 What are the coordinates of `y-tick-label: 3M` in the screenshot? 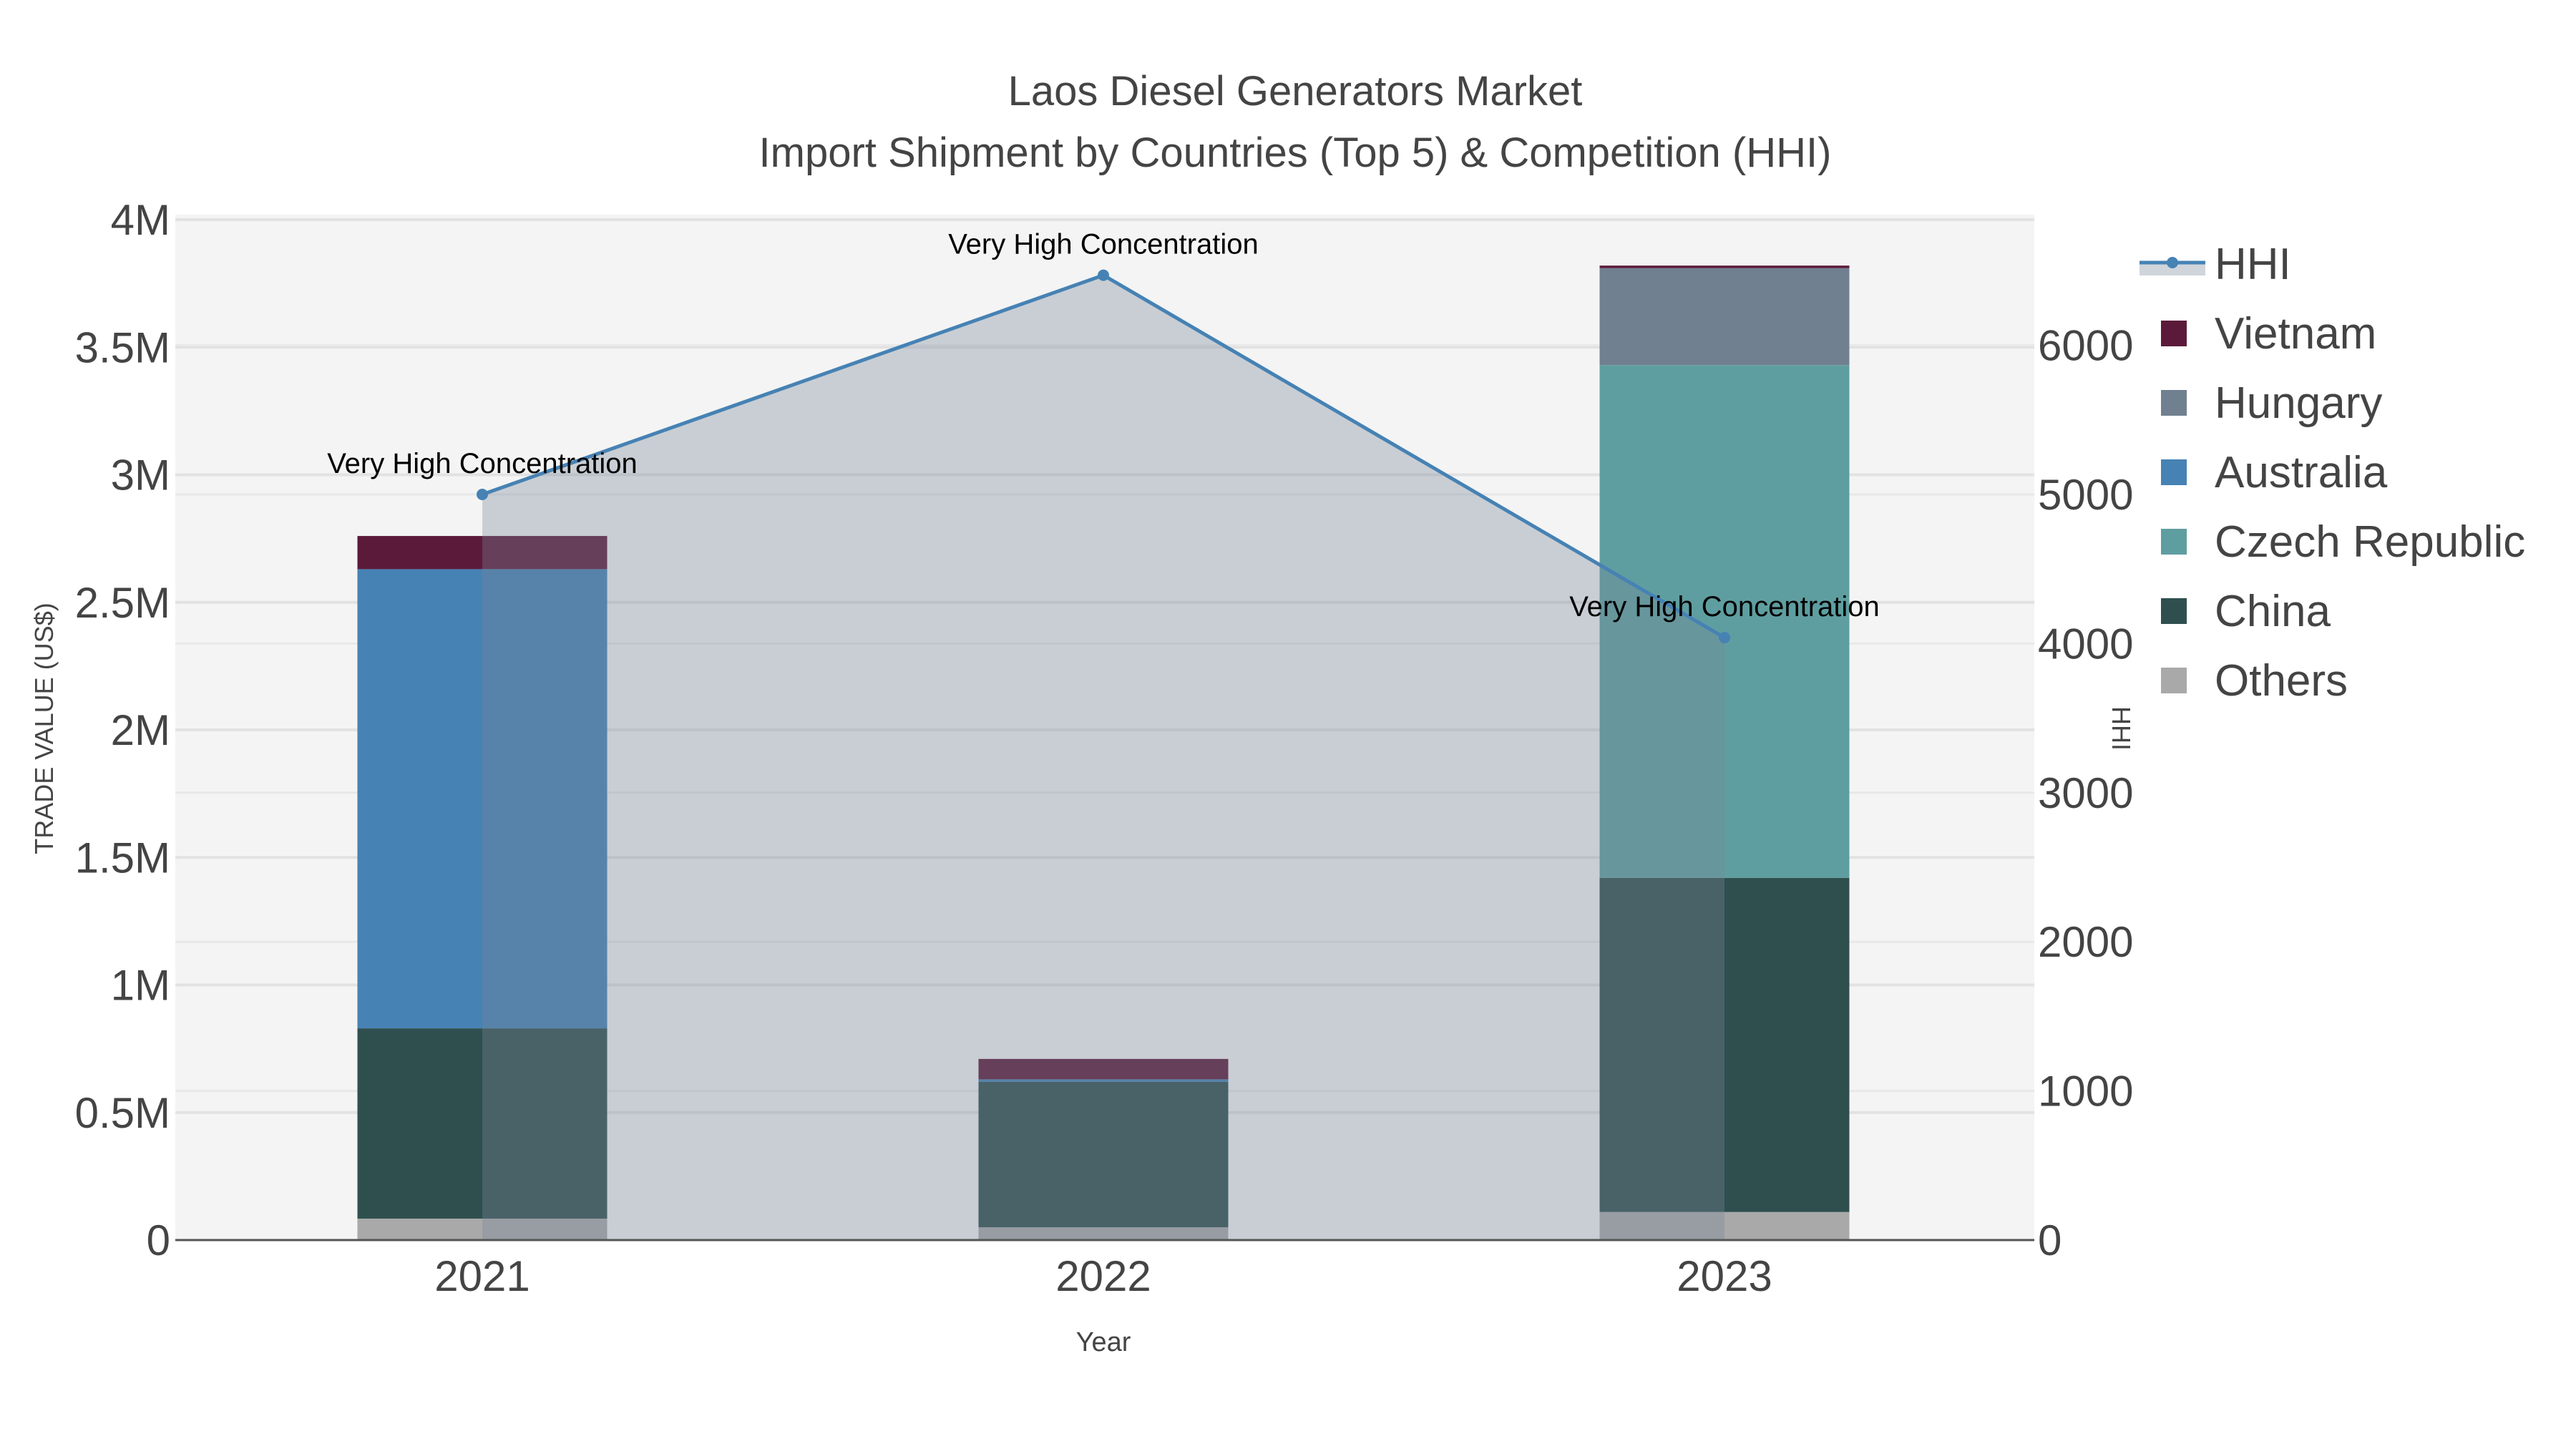 It's located at (140, 475).